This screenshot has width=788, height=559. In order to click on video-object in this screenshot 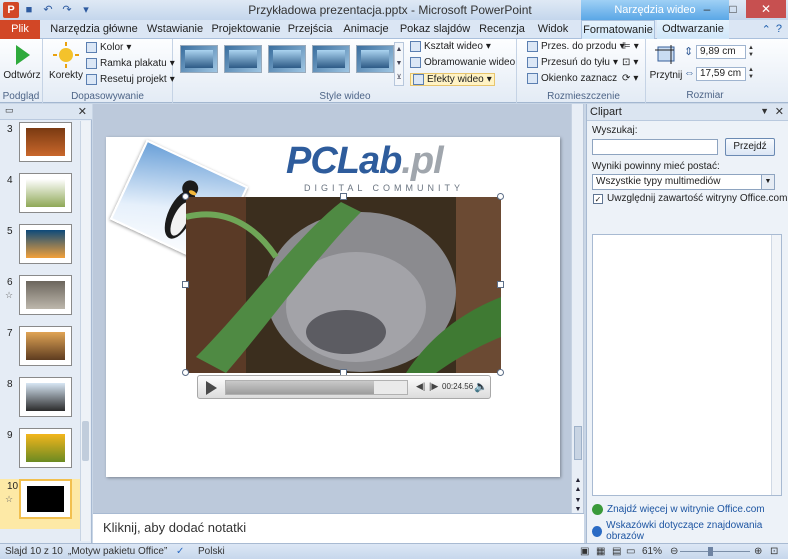, I will do `click(343, 285)`.